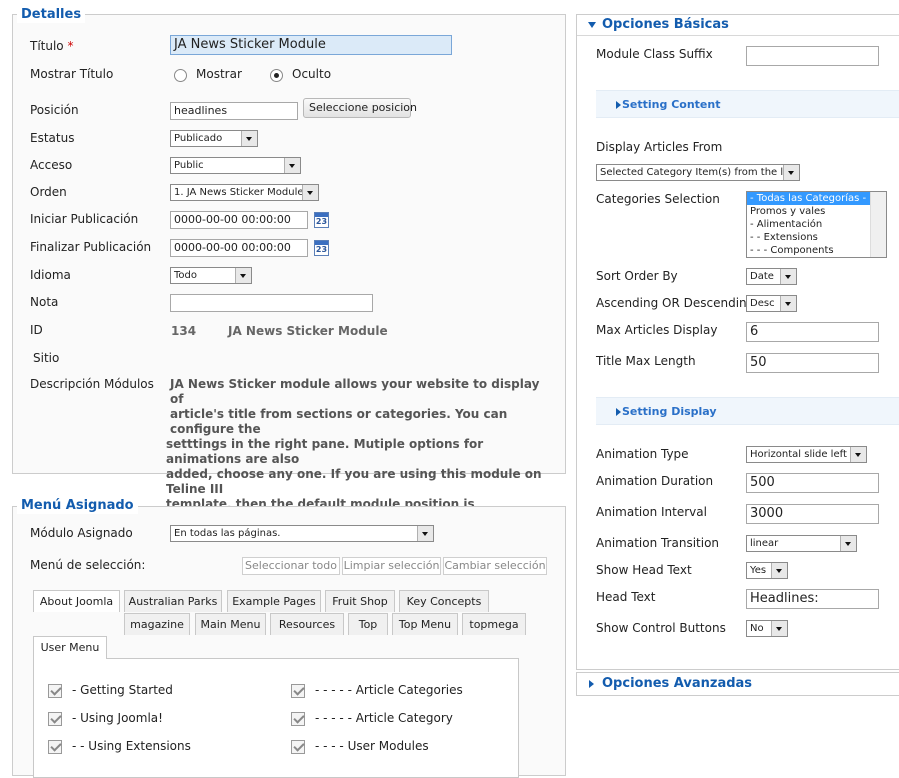 Image resolution: width=899 pixels, height=778 pixels. Describe the element at coordinates (812, 599) in the screenshot. I see `head-text-input: Headlines:` at that location.